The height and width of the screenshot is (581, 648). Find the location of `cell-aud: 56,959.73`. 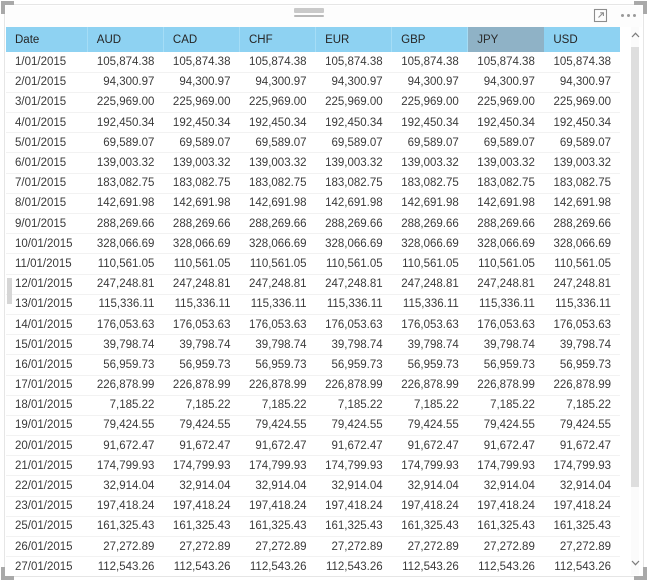

cell-aud: 56,959.73 is located at coordinates (125, 365).